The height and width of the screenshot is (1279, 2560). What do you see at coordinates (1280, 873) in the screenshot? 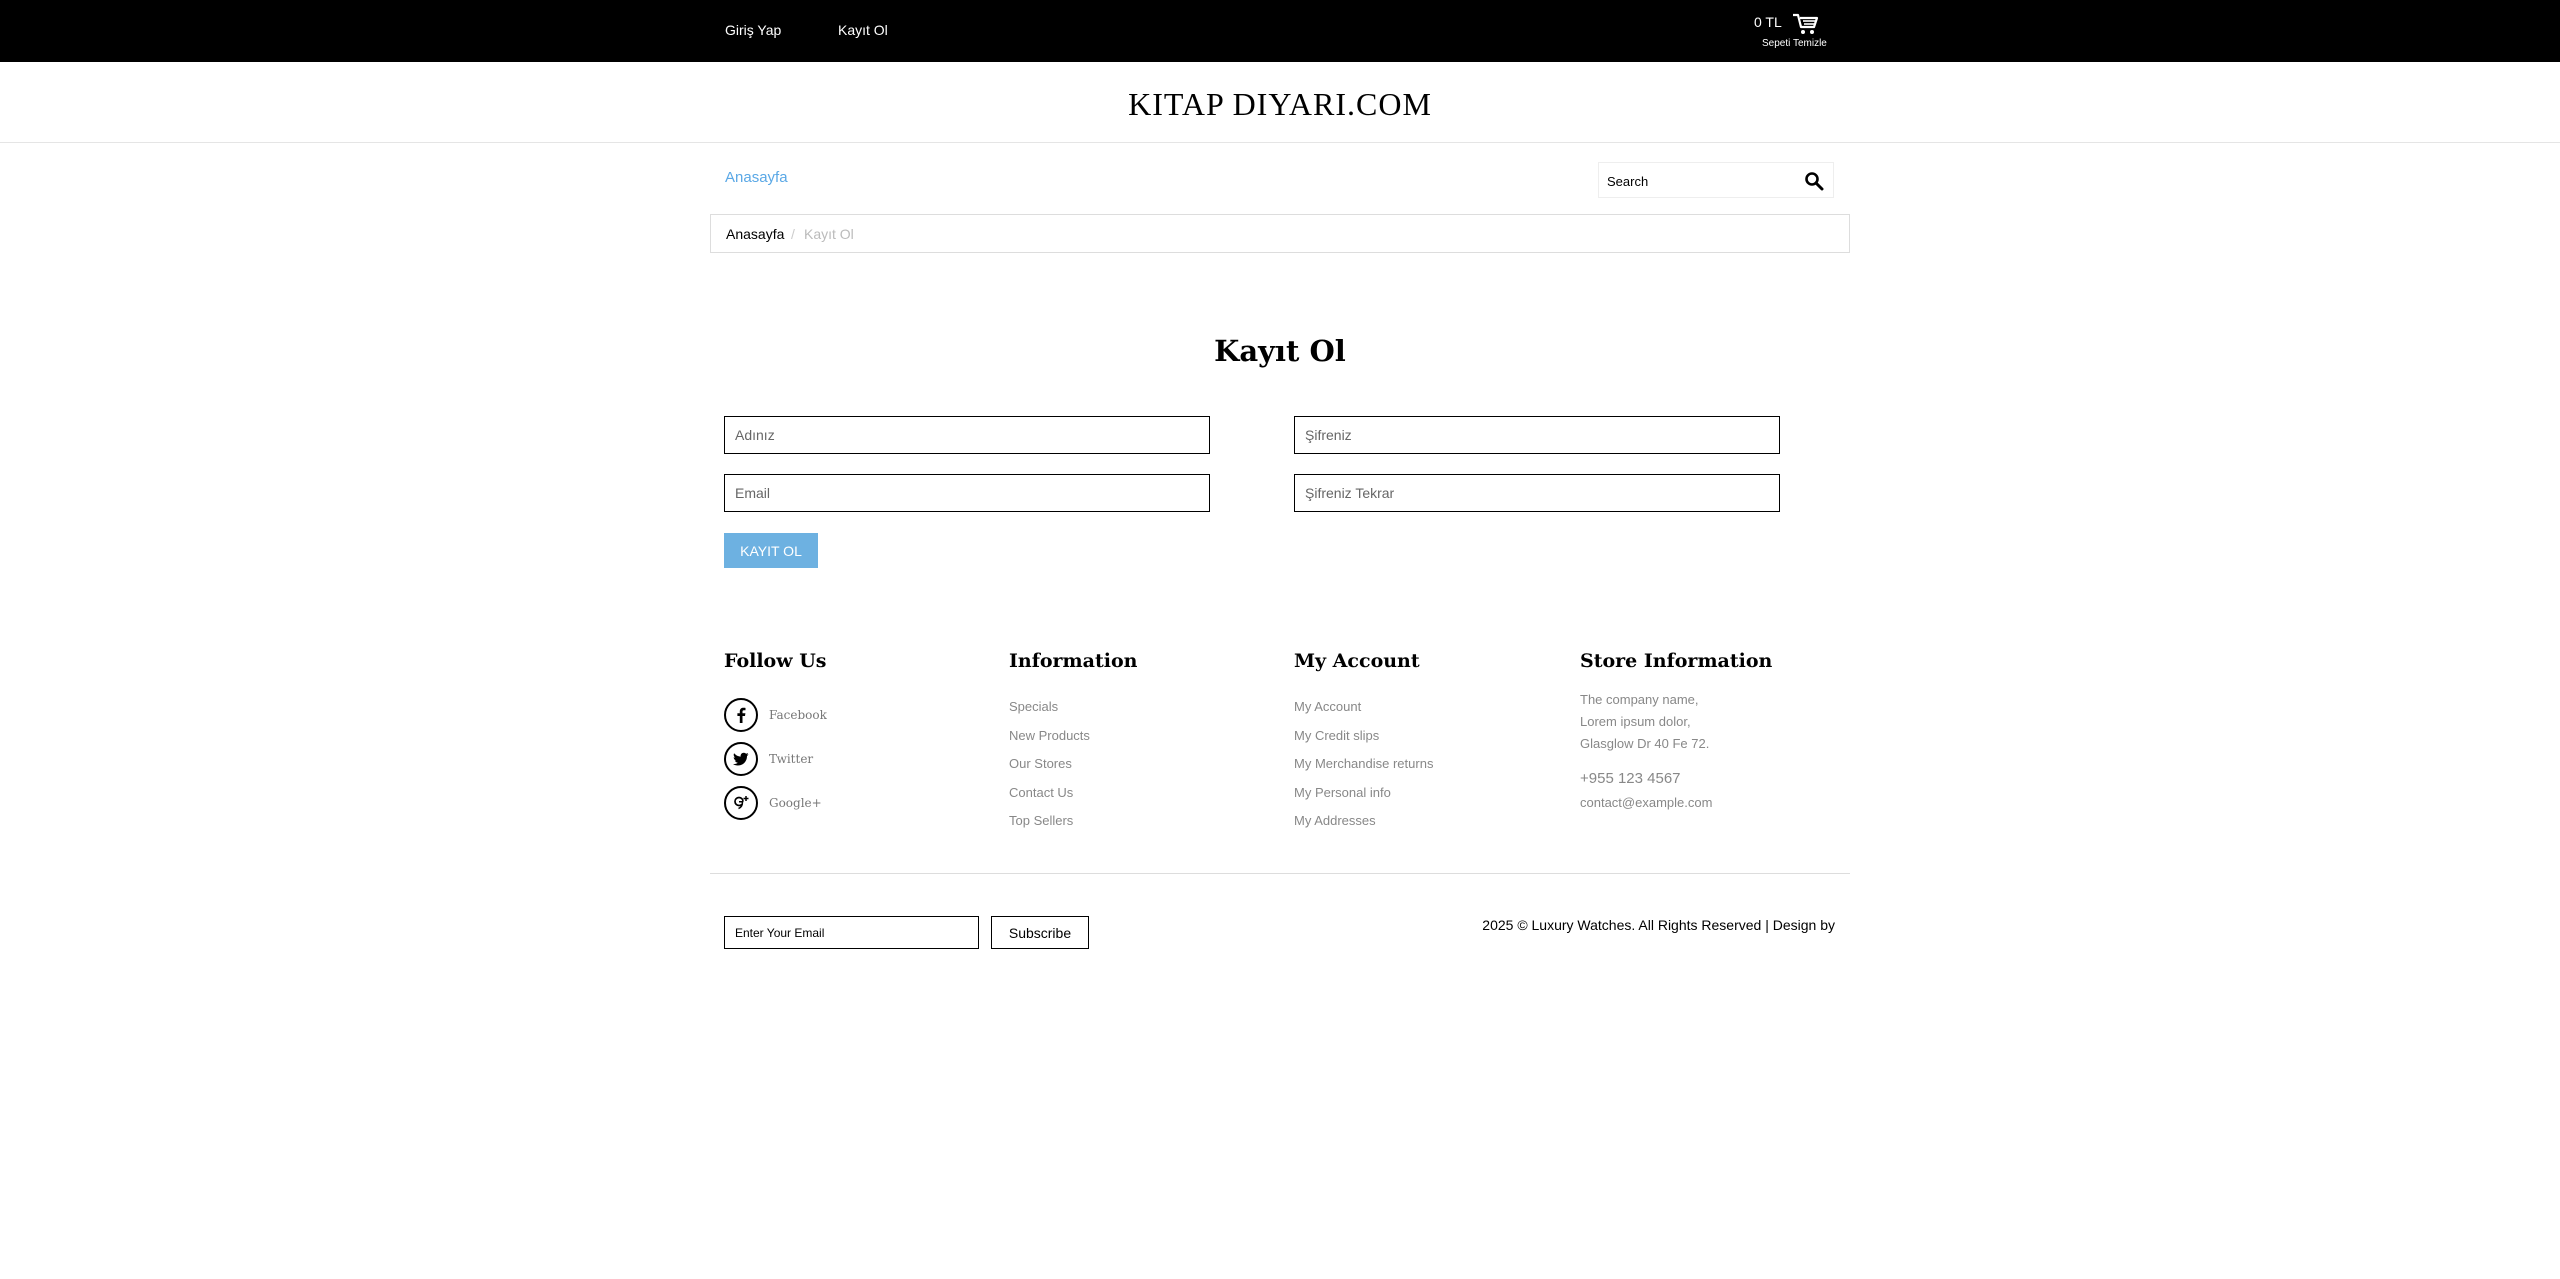
I see `footer-divider` at bounding box center [1280, 873].